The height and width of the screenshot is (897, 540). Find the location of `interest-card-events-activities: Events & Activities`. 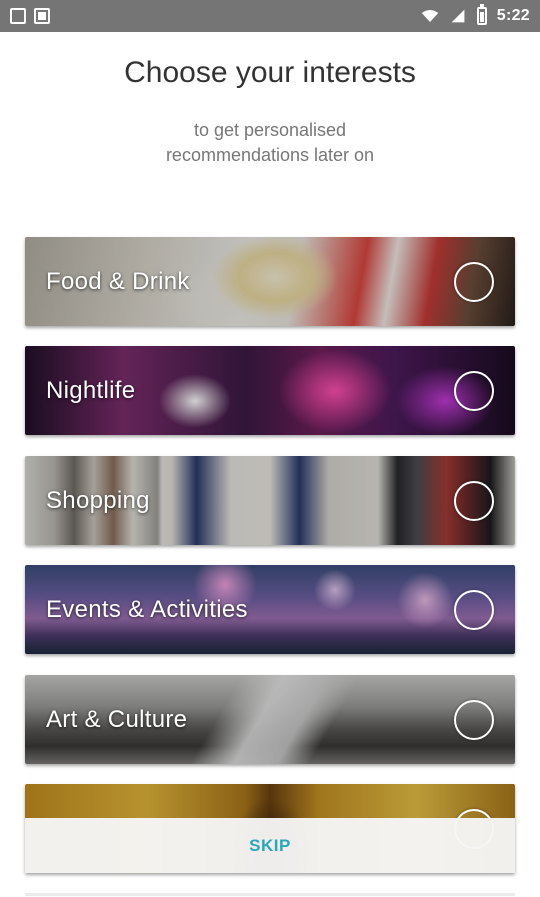

interest-card-events-activities: Events & Activities is located at coordinates (270, 609).